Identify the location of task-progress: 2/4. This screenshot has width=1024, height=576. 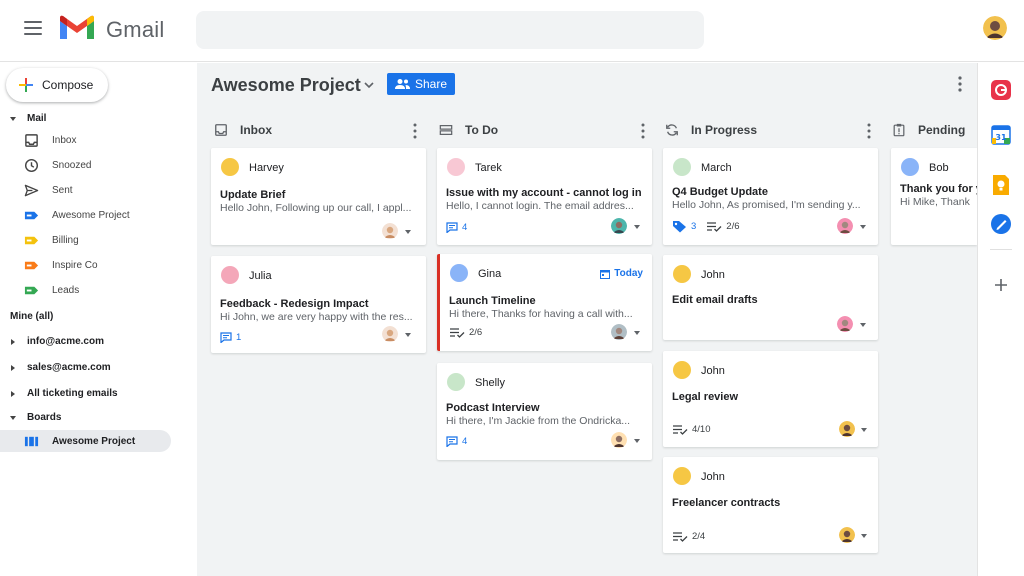
(699, 536).